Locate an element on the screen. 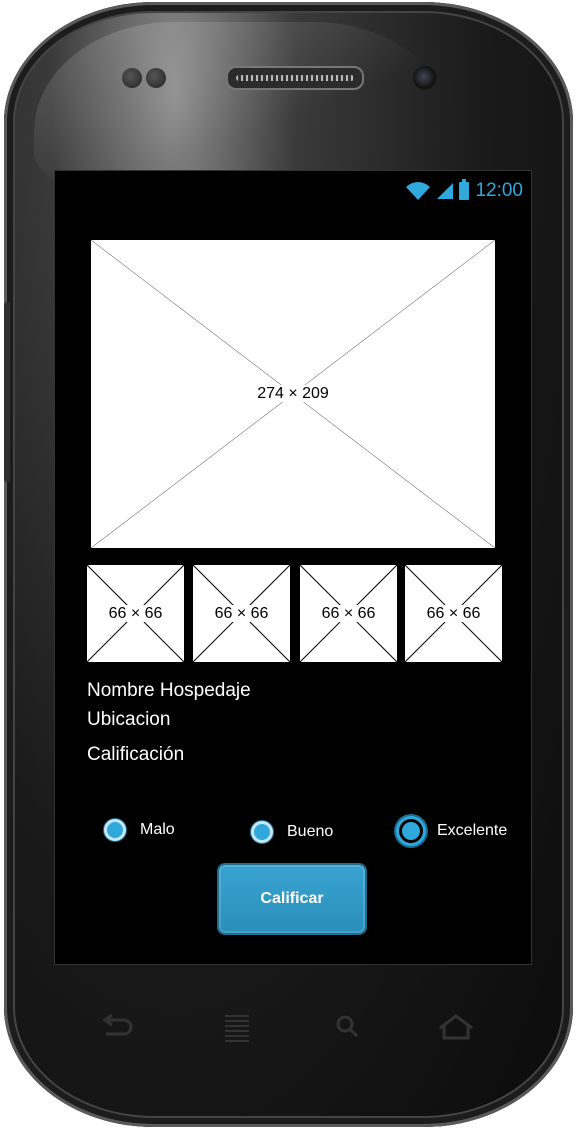 The width and height of the screenshot is (577, 1131). thumbnail-1: 66 × 66 is located at coordinates (135, 613).